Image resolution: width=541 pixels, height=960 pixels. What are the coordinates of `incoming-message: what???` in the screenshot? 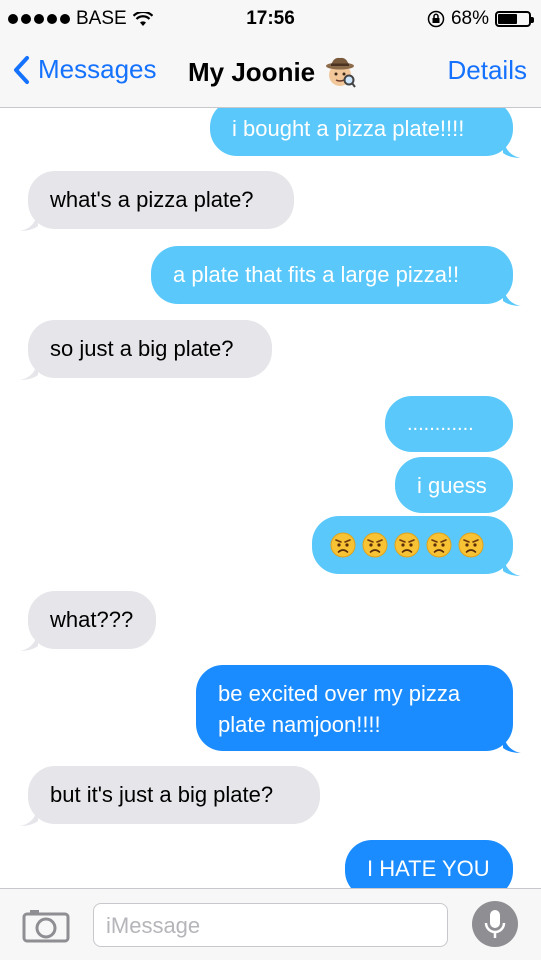 It's located at (88, 621).